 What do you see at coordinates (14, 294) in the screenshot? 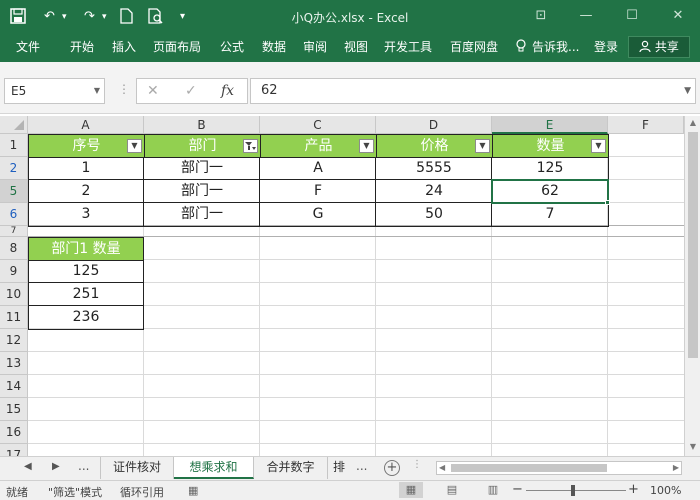
I see `row-header: 10` at bounding box center [14, 294].